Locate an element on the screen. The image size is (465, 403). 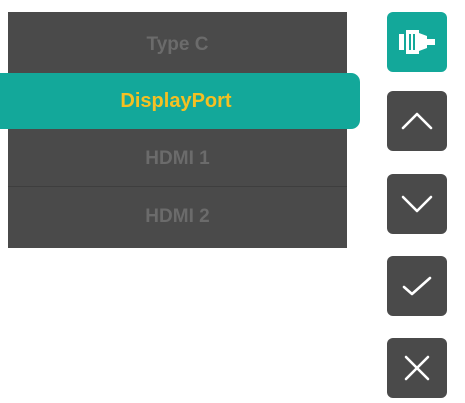
menu-item-hdmi-1: HDMI 1 is located at coordinates (177, 159).